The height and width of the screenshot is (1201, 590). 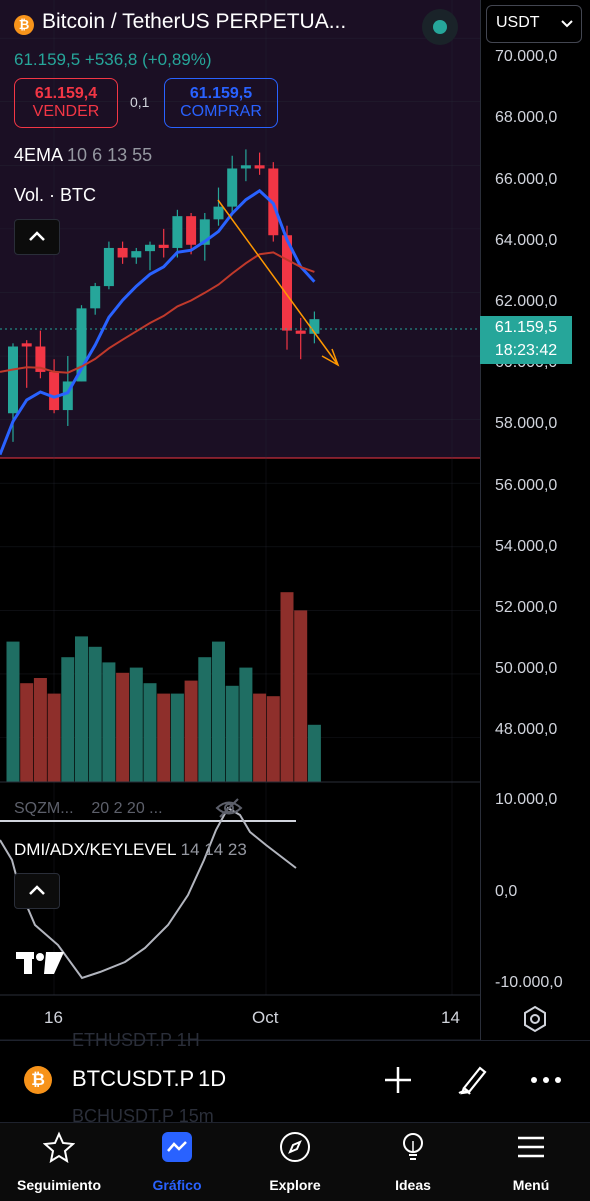 I want to click on ema-legend: 4EMA 10 6 13 55, so click(x=83, y=155).